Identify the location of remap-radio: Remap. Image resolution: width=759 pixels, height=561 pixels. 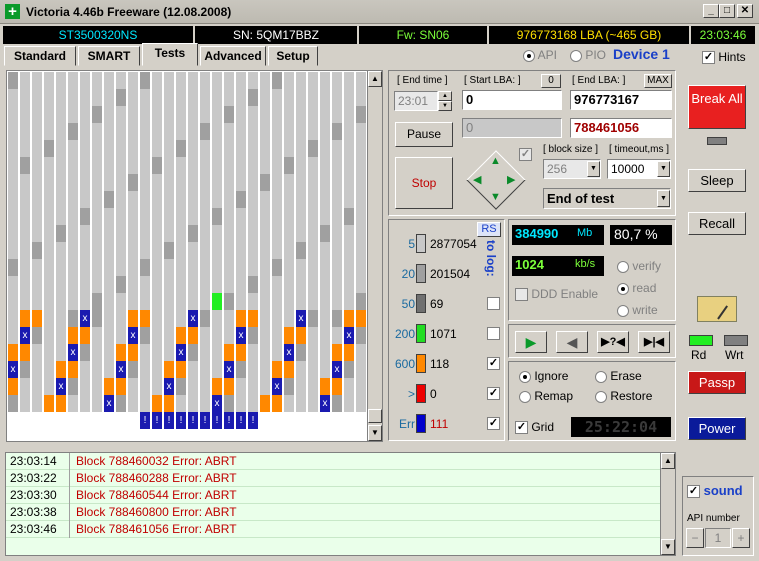
(546, 396).